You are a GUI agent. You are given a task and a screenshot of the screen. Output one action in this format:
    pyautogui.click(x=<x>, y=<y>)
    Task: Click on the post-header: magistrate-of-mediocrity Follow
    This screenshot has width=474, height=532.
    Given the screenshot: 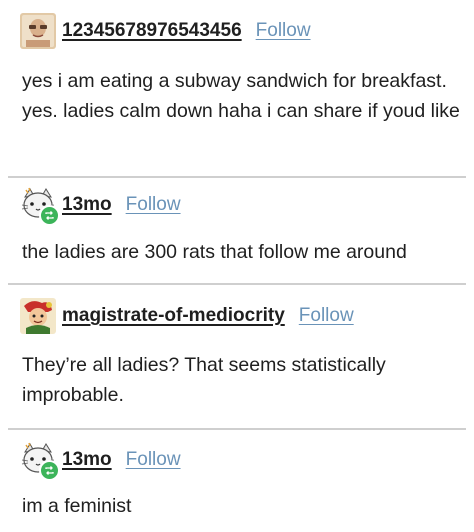 What is the action you would take?
    pyautogui.click(x=187, y=316)
    